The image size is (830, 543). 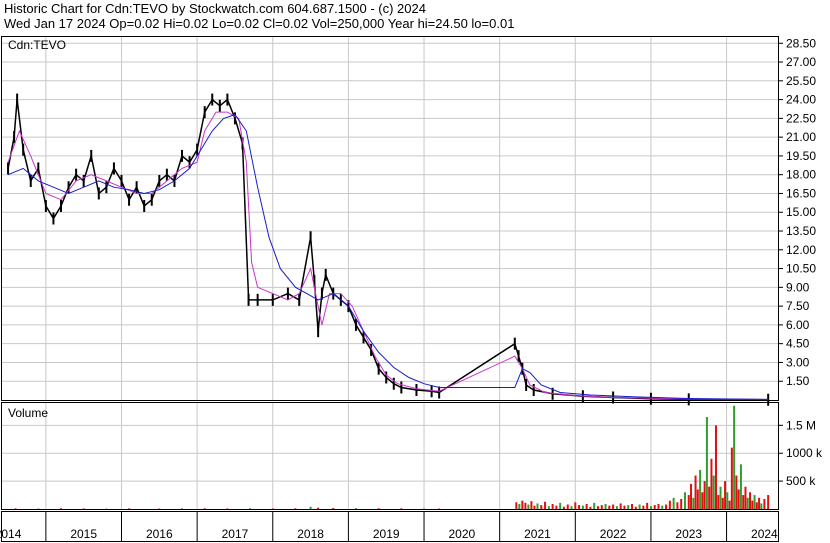 I want to click on x-tick-label: 2019, so click(x=386, y=534).